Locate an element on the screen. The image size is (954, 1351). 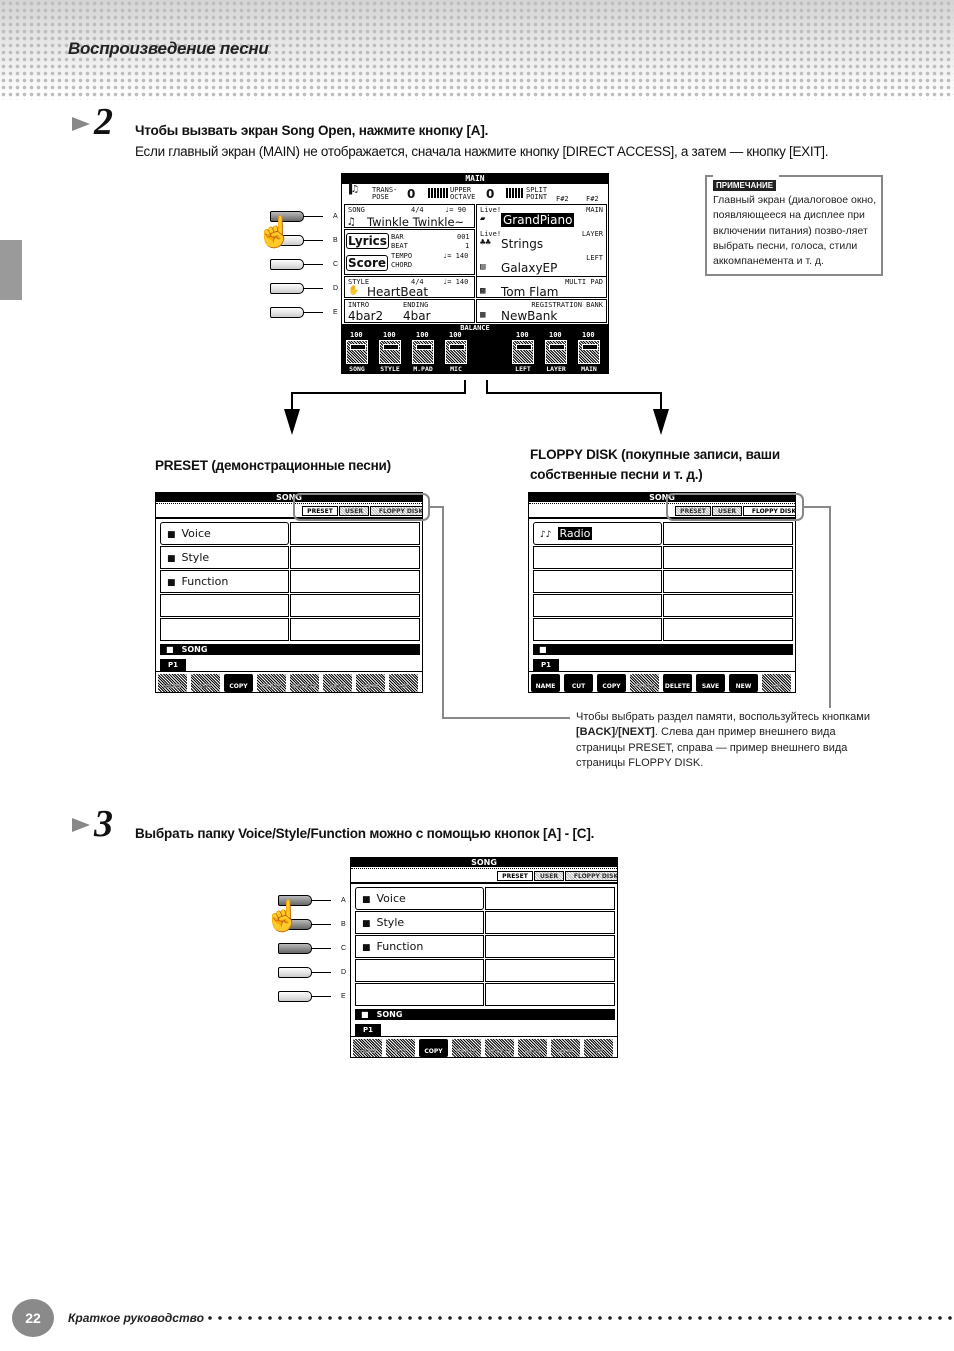
upper-octave-label: UPPER OCTAVE is located at coordinates (463, 193).